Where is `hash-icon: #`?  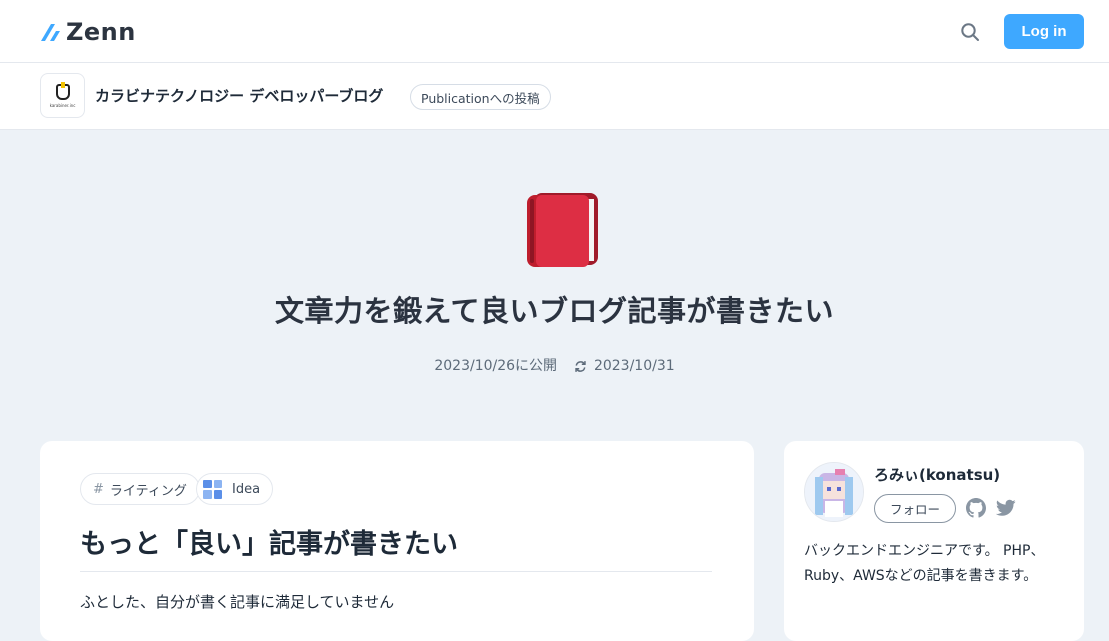 hash-icon: # is located at coordinates (98, 489).